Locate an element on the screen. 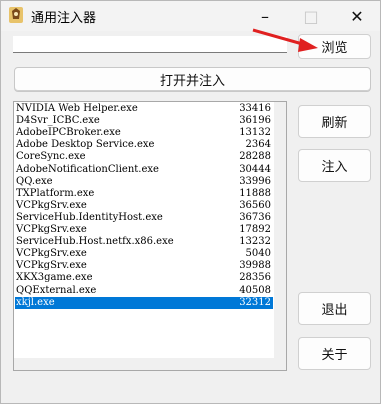 The image size is (381, 404). process-list-item: XKX3game.exe 28356 is located at coordinates (144, 278).